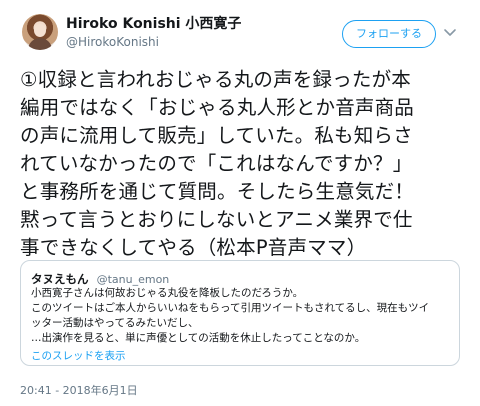  What do you see at coordinates (230, 308) in the screenshot?
I see `quoted-line: このツイートはご本人からいいねをもらって引用ツイートもされてるし、現在もツイ` at bounding box center [230, 308].